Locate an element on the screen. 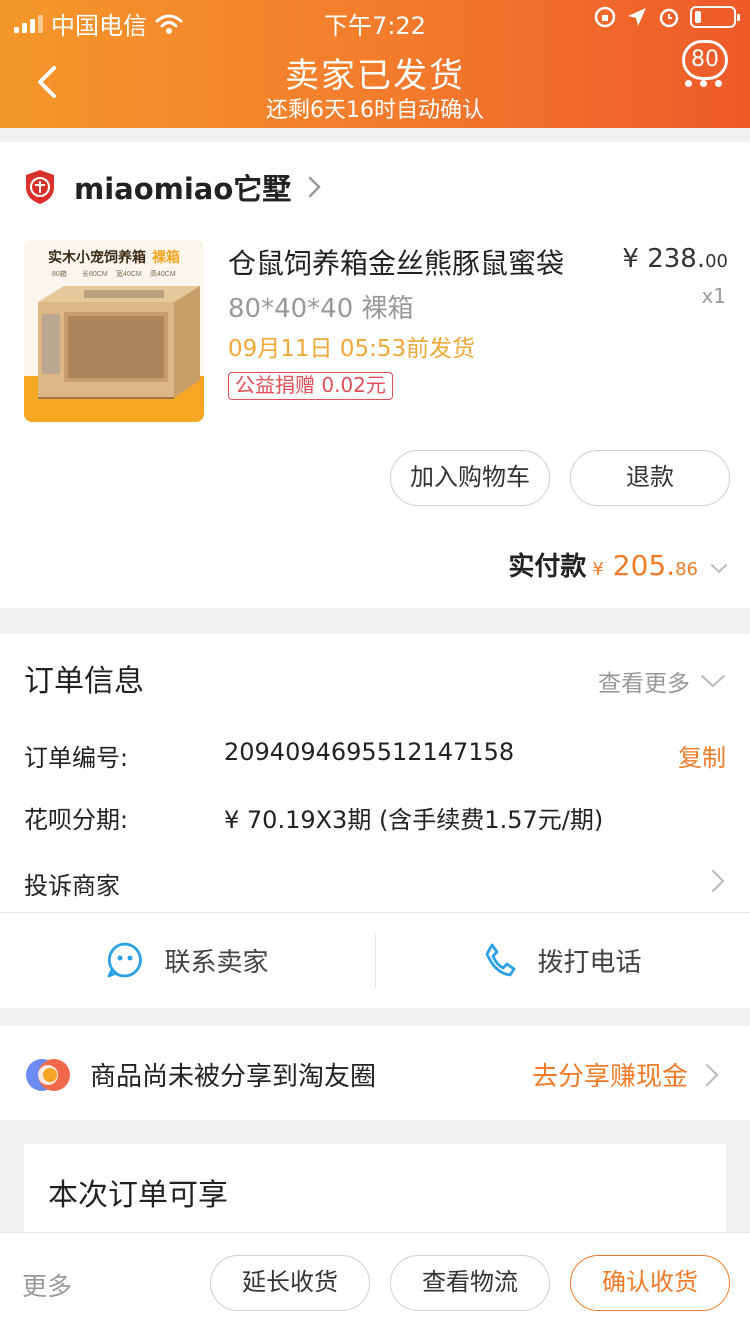 The width and height of the screenshot is (750, 1334). chat-face-icon is located at coordinates (125, 960).